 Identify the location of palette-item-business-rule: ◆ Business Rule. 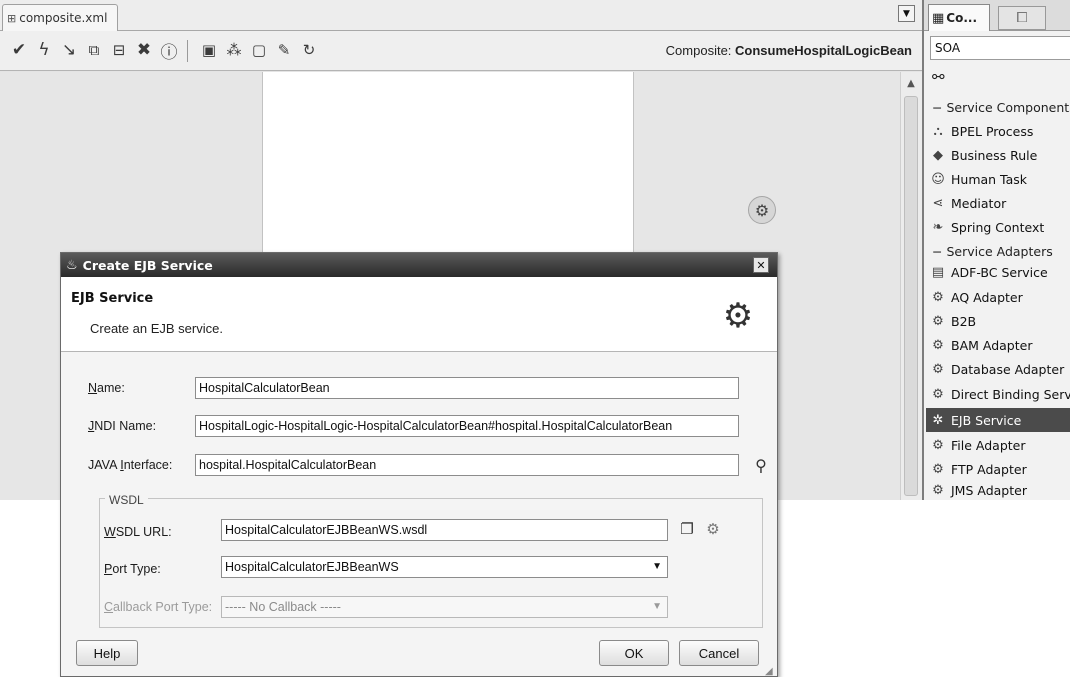
(1000, 155).